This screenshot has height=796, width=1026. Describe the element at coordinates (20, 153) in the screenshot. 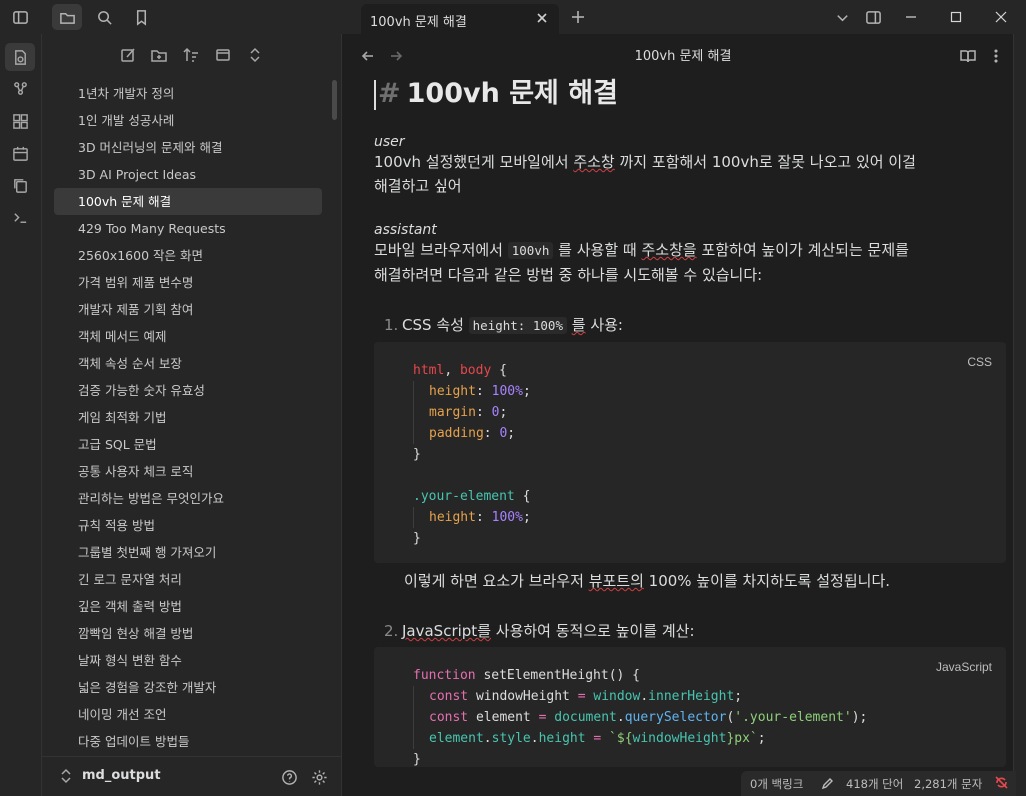

I see `calendar-icon` at that location.